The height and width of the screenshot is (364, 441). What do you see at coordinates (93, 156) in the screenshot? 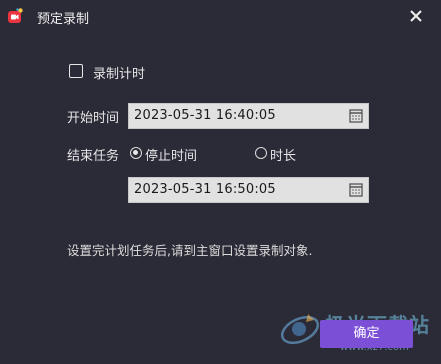
I see `end-task-label: 结束任务` at bounding box center [93, 156].